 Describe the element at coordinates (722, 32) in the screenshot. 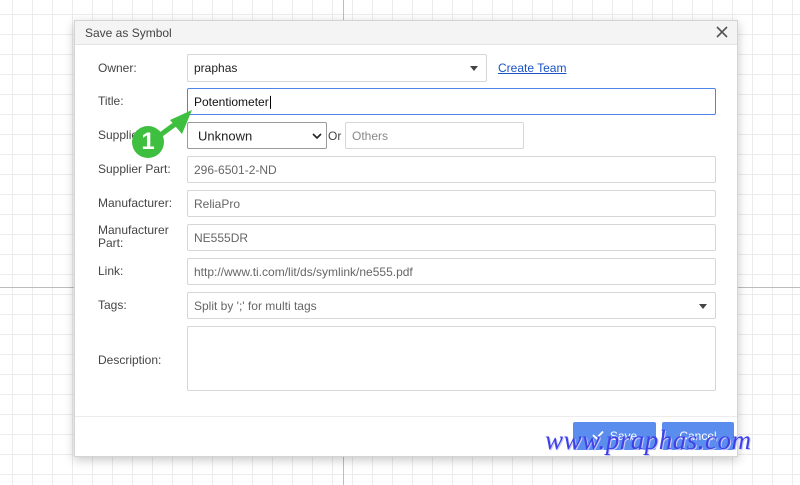

I see `close-icon` at that location.